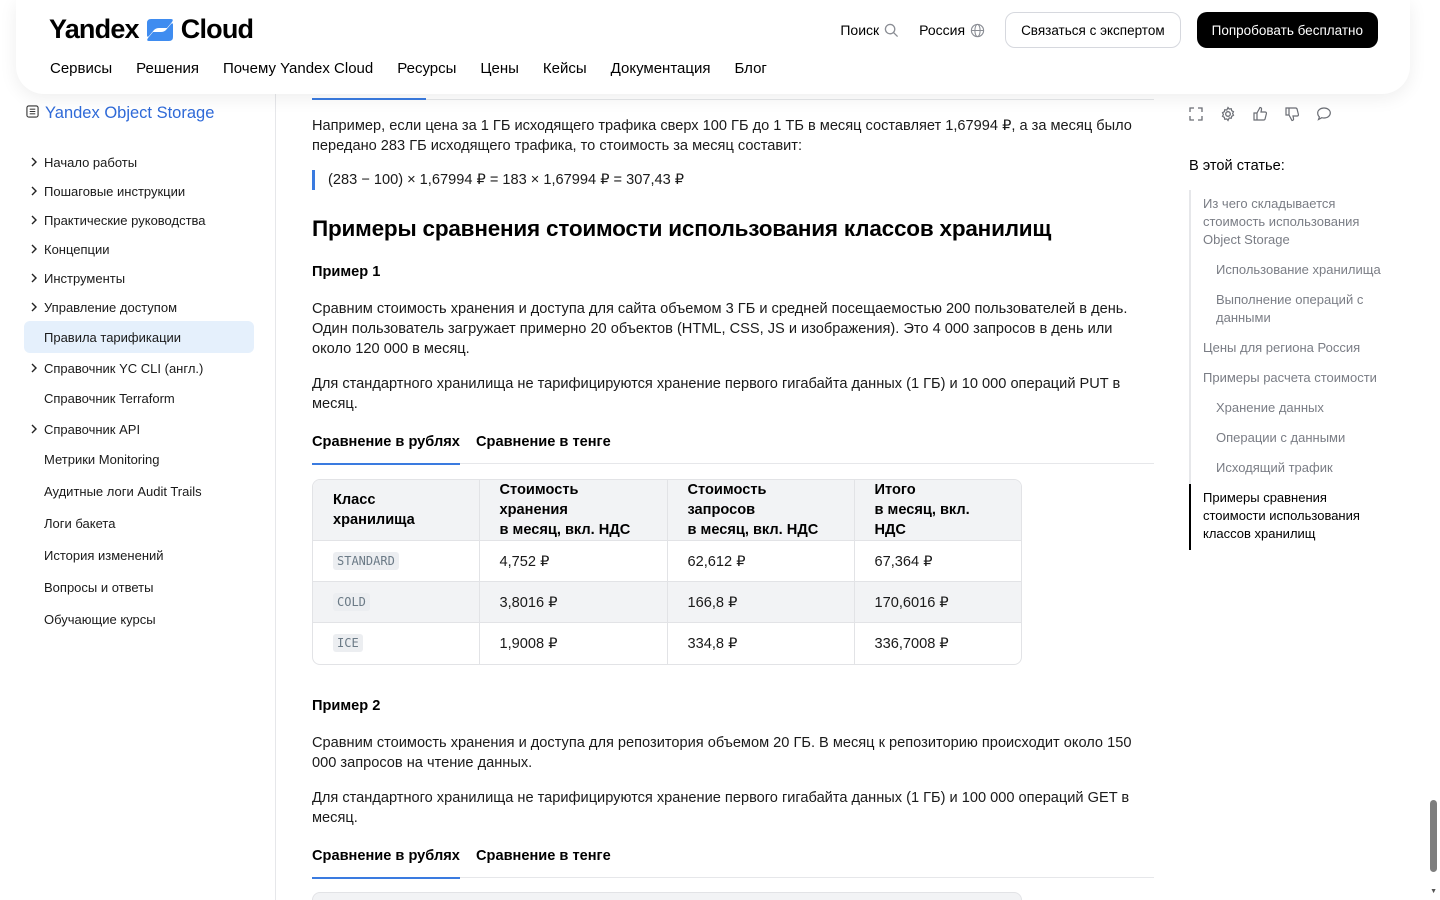  I want to click on fullscreen-icon, so click(1196, 114).